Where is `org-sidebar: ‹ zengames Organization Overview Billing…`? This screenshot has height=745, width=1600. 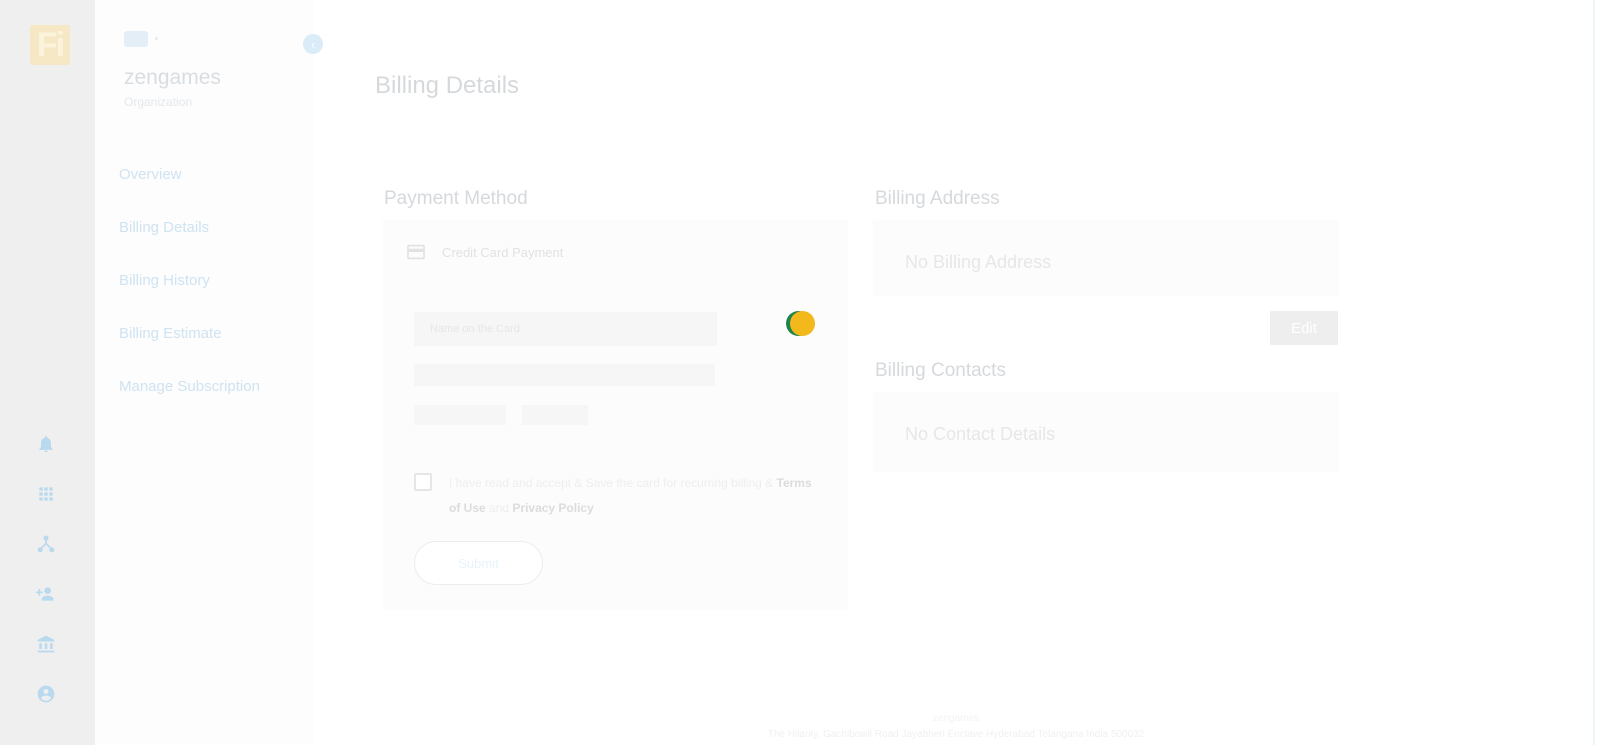
org-sidebar: ‹ zengames Organization Overview Billing… is located at coordinates (209, 372).